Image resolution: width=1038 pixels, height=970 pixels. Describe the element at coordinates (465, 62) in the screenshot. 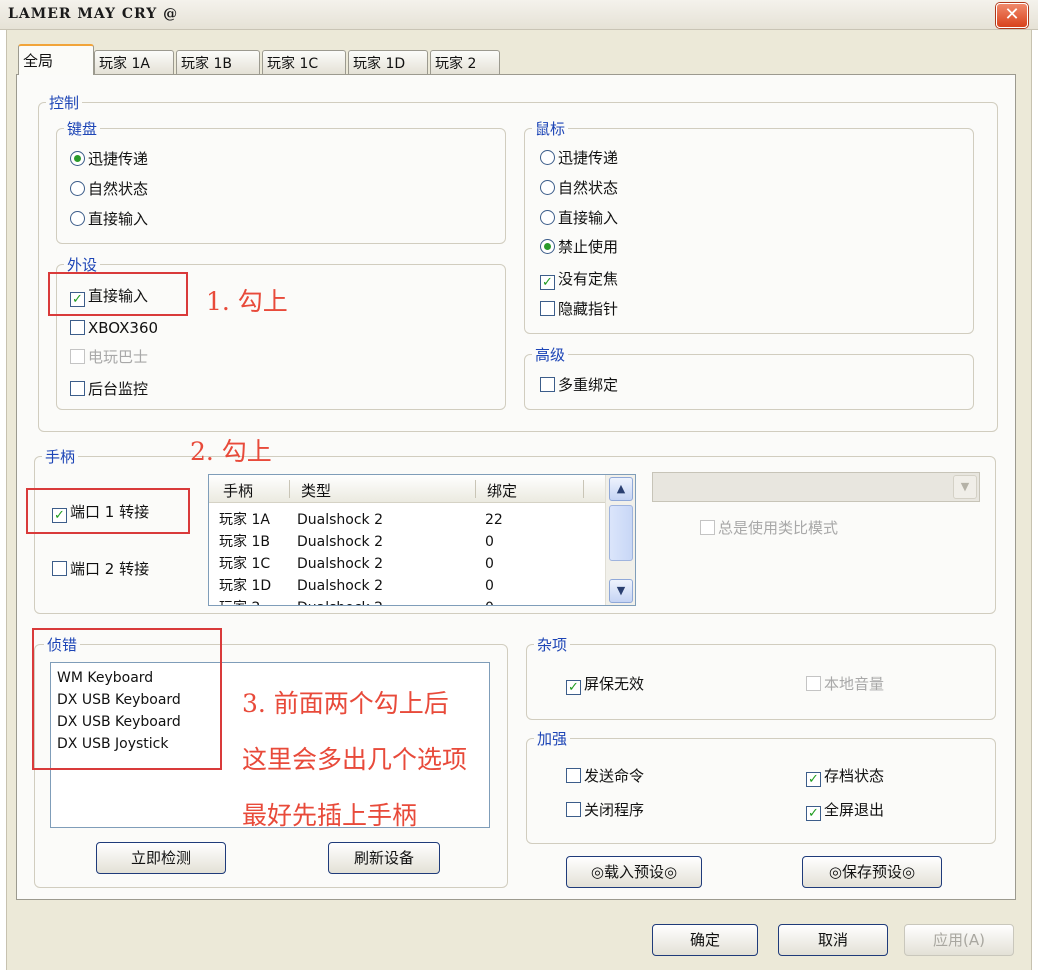

I see `tab-player-2: 玩家 2` at that location.